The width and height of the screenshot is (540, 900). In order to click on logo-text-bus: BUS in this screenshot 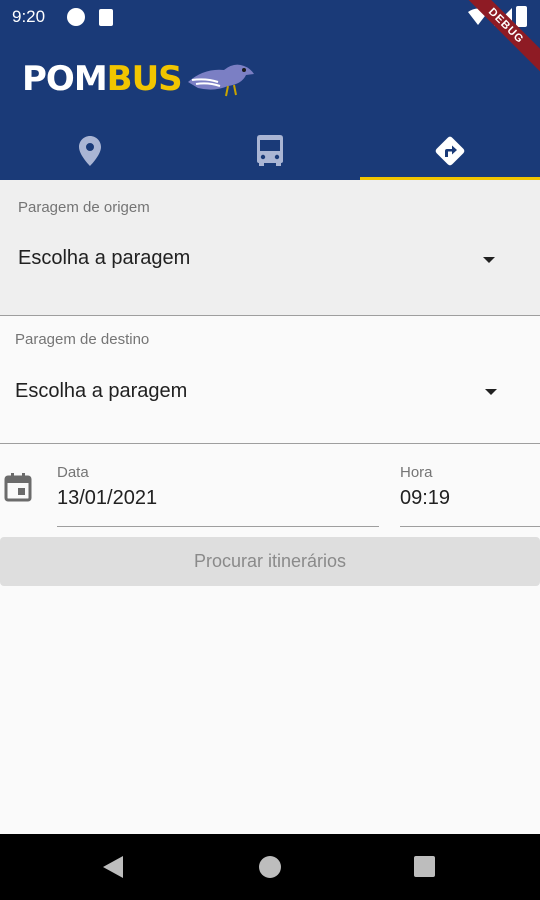, I will do `click(144, 79)`.